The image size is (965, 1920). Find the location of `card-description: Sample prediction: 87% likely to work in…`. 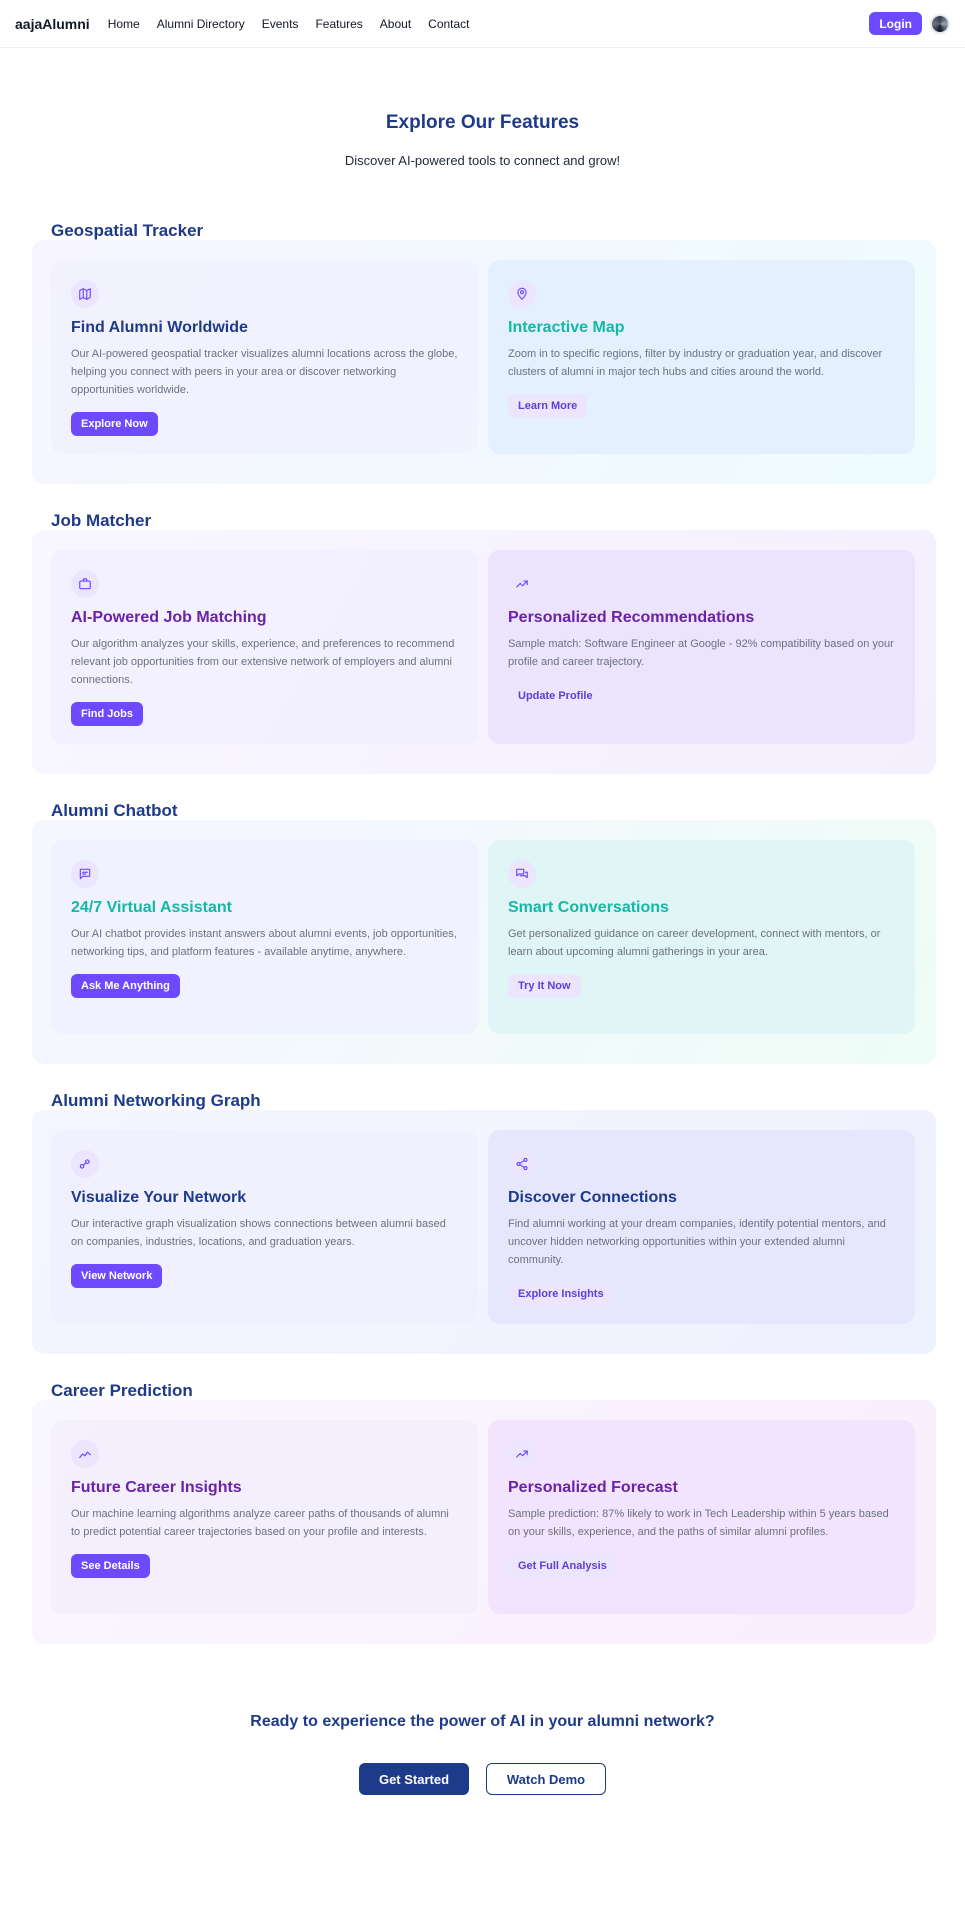

card-description: Sample prediction: 87% likely to work in… is located at coordinates (698, 1523).